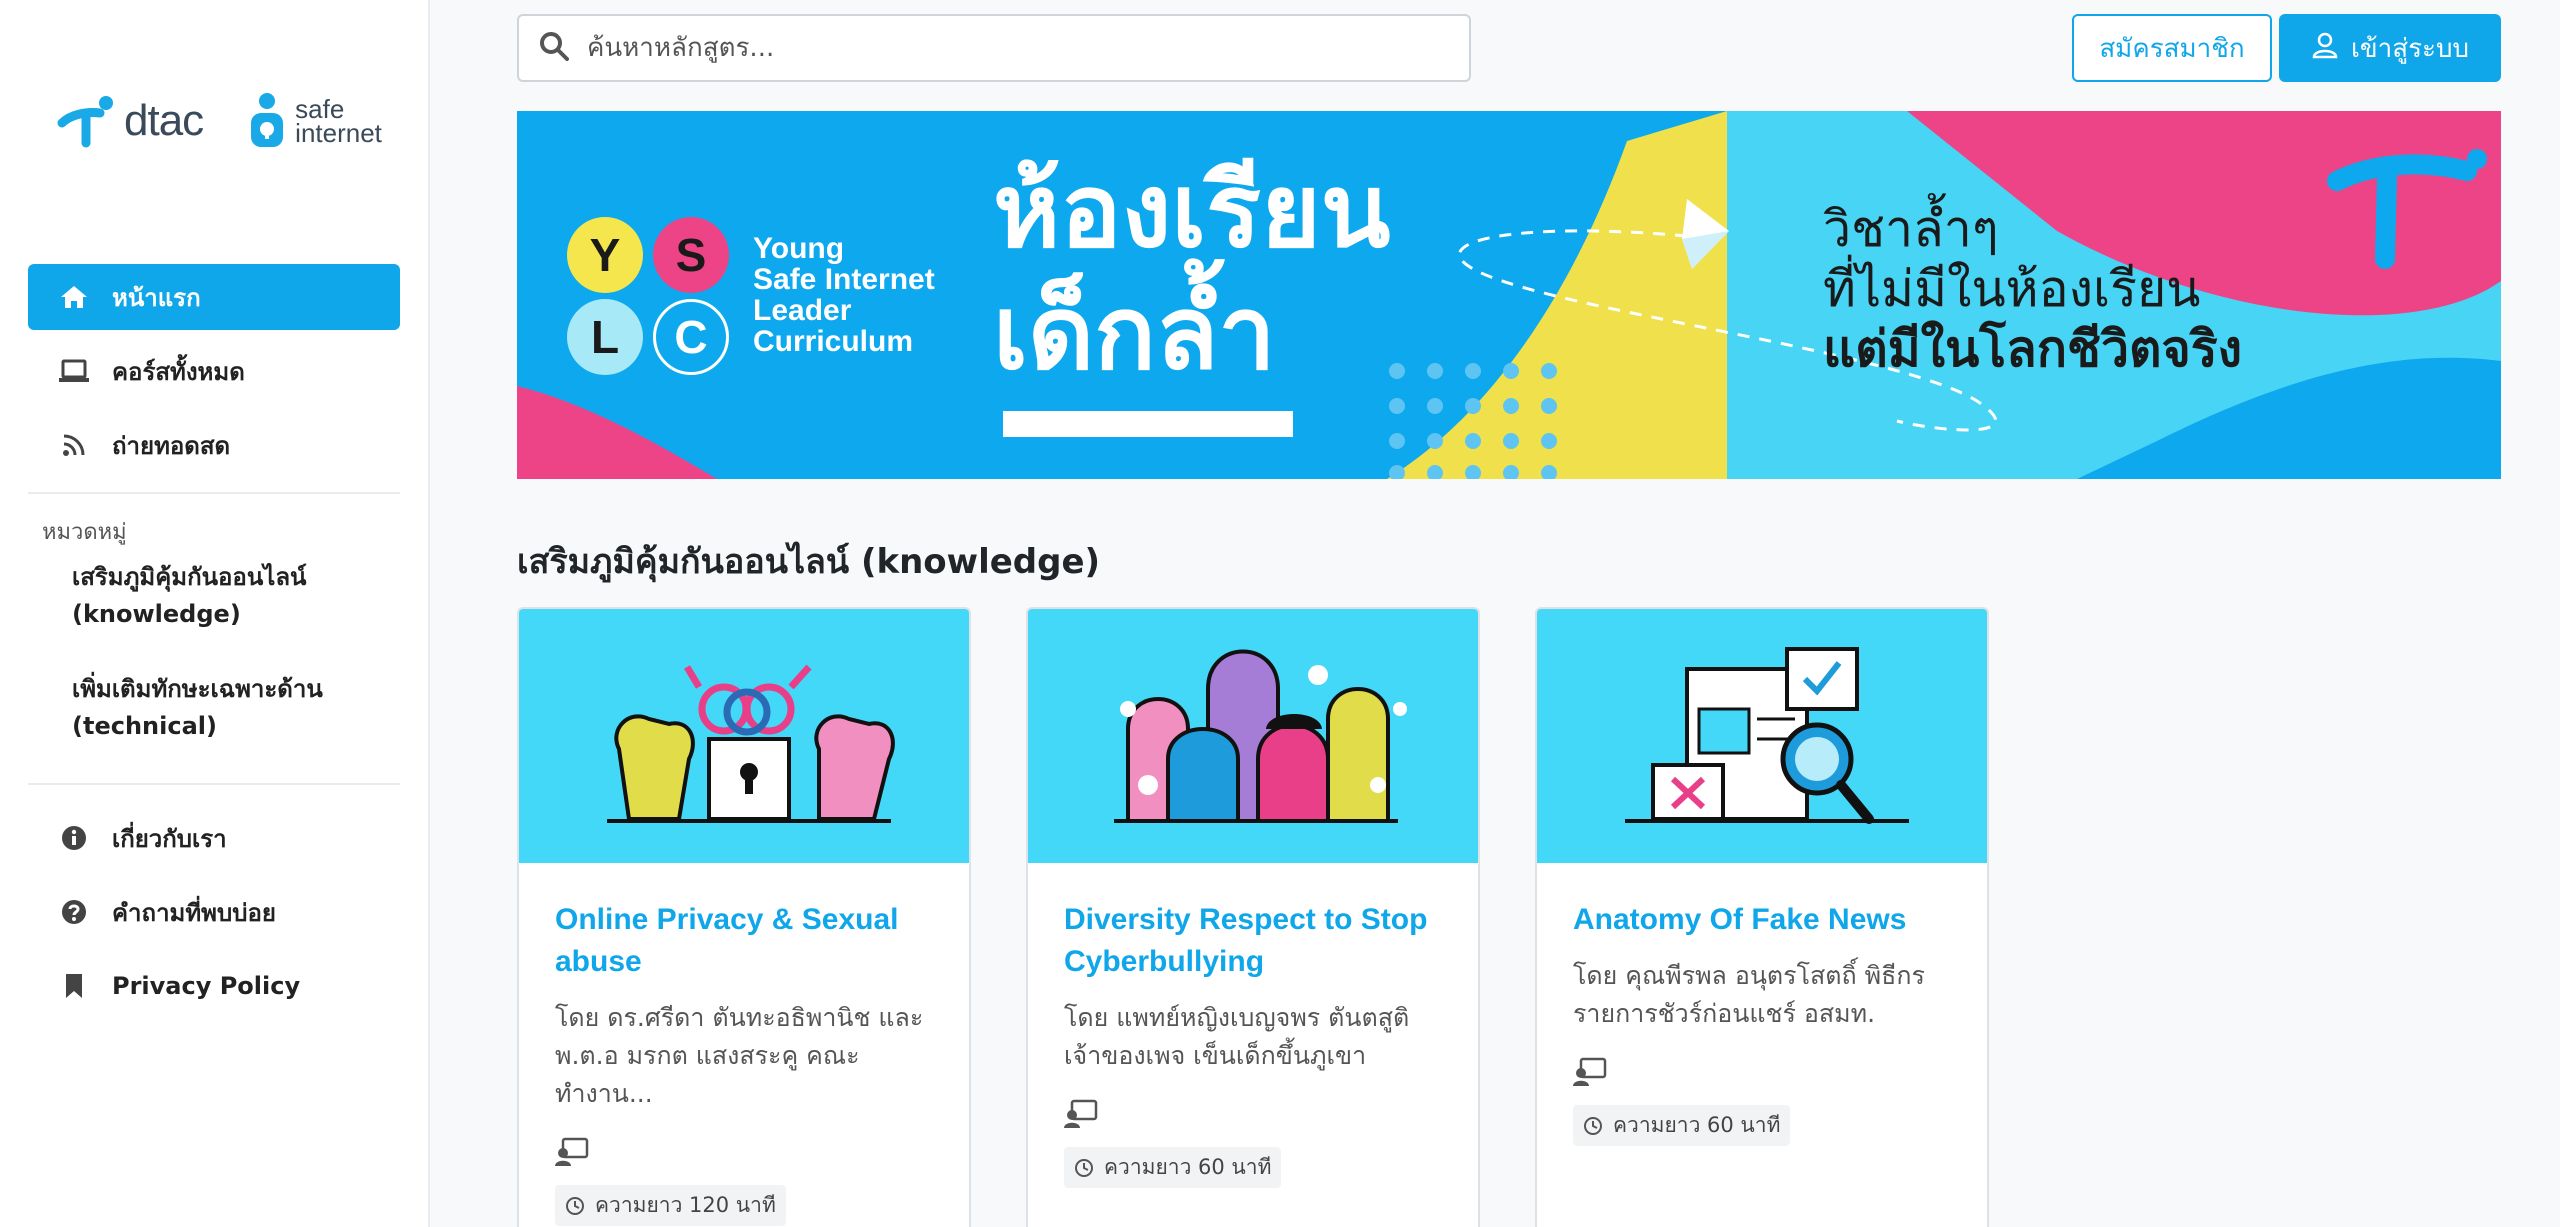 The width and height of the screenshot is (2560, 1227). Describe the element at coordinates (809, 562) in the screenshot. I see `section-title: เสริมภูมิคุ้มกันออนไลน์ (knowledge)` at that location.